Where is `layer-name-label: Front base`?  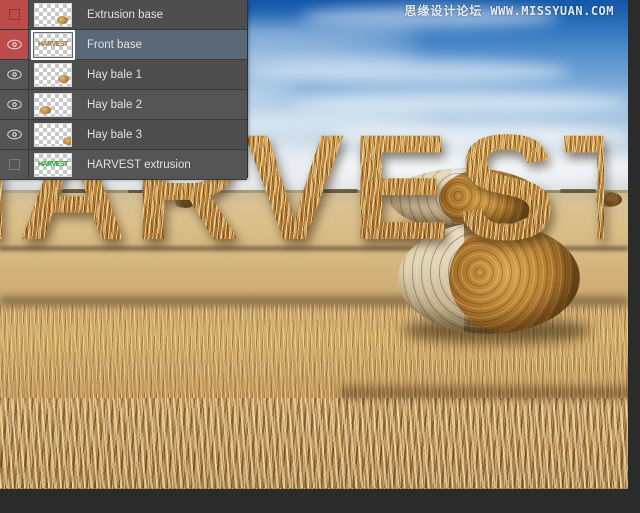
layer-name-label: Front base is located at coordinates (114, 44).